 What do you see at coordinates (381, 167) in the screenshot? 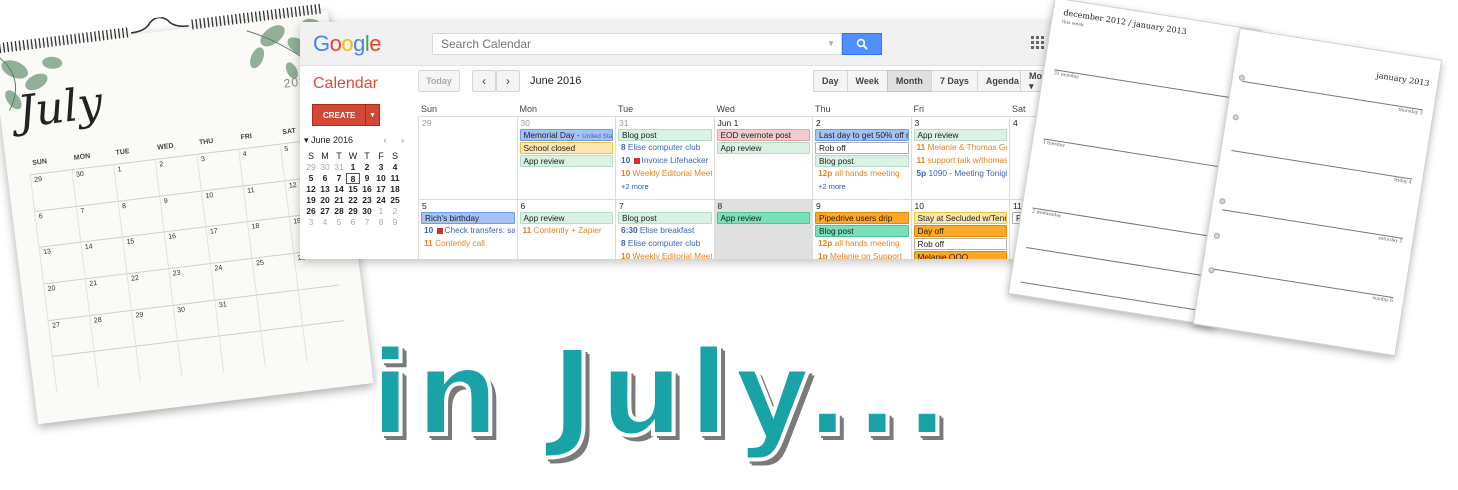
I see `mini-day: 3` at bounding box center [381, 167].